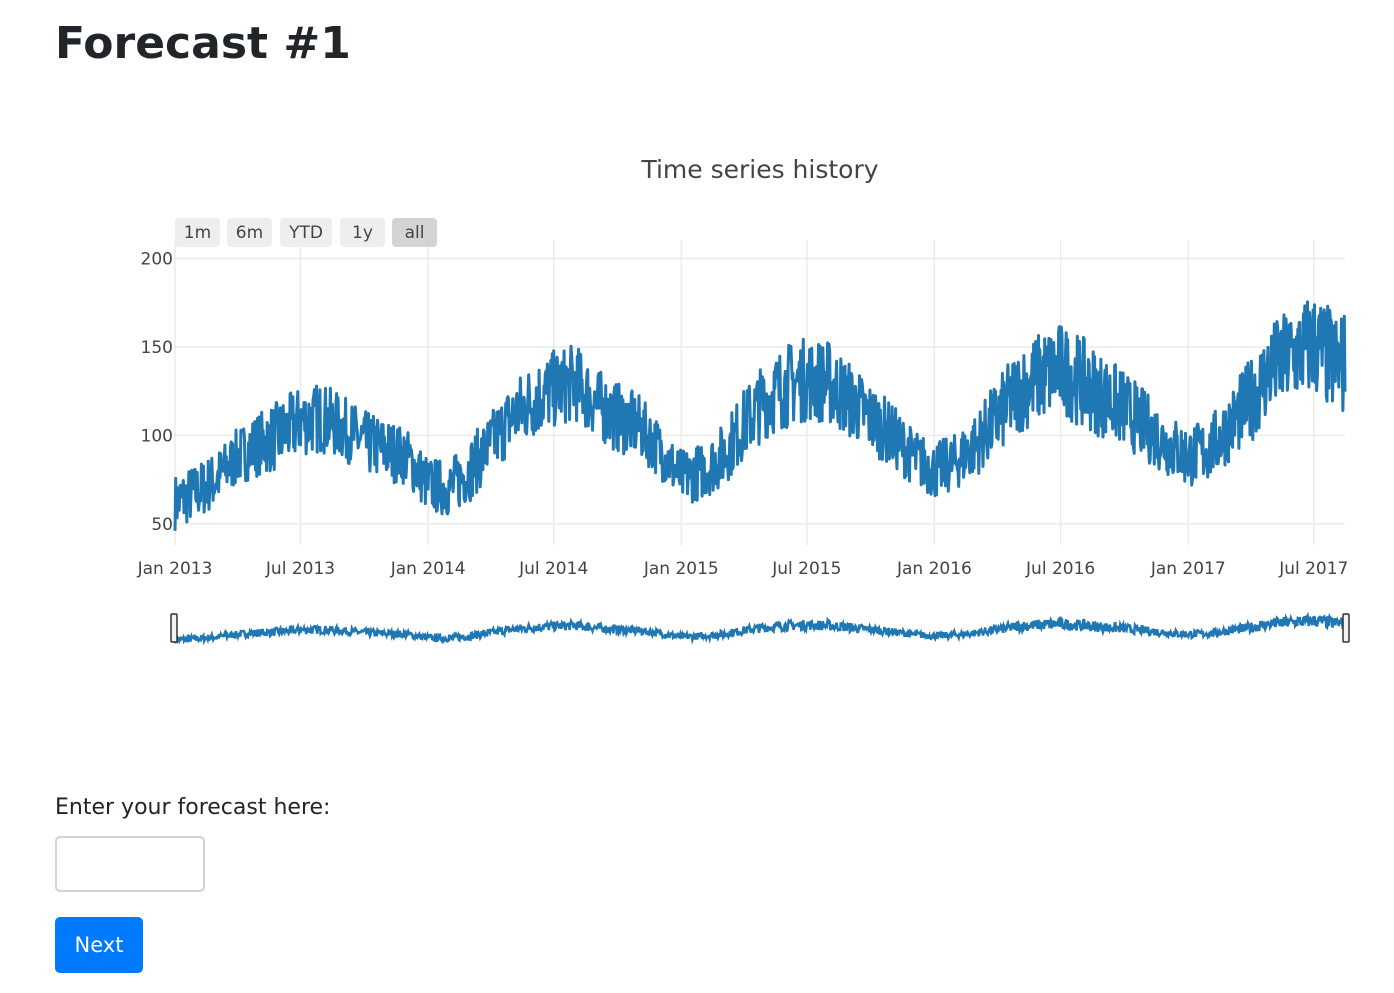 Image resolution: width=1394 pixels, height=993 pixels. Describe the element at coordinates (157, 348) in the screenshot. I see `y-tick-label: 150` at that location.